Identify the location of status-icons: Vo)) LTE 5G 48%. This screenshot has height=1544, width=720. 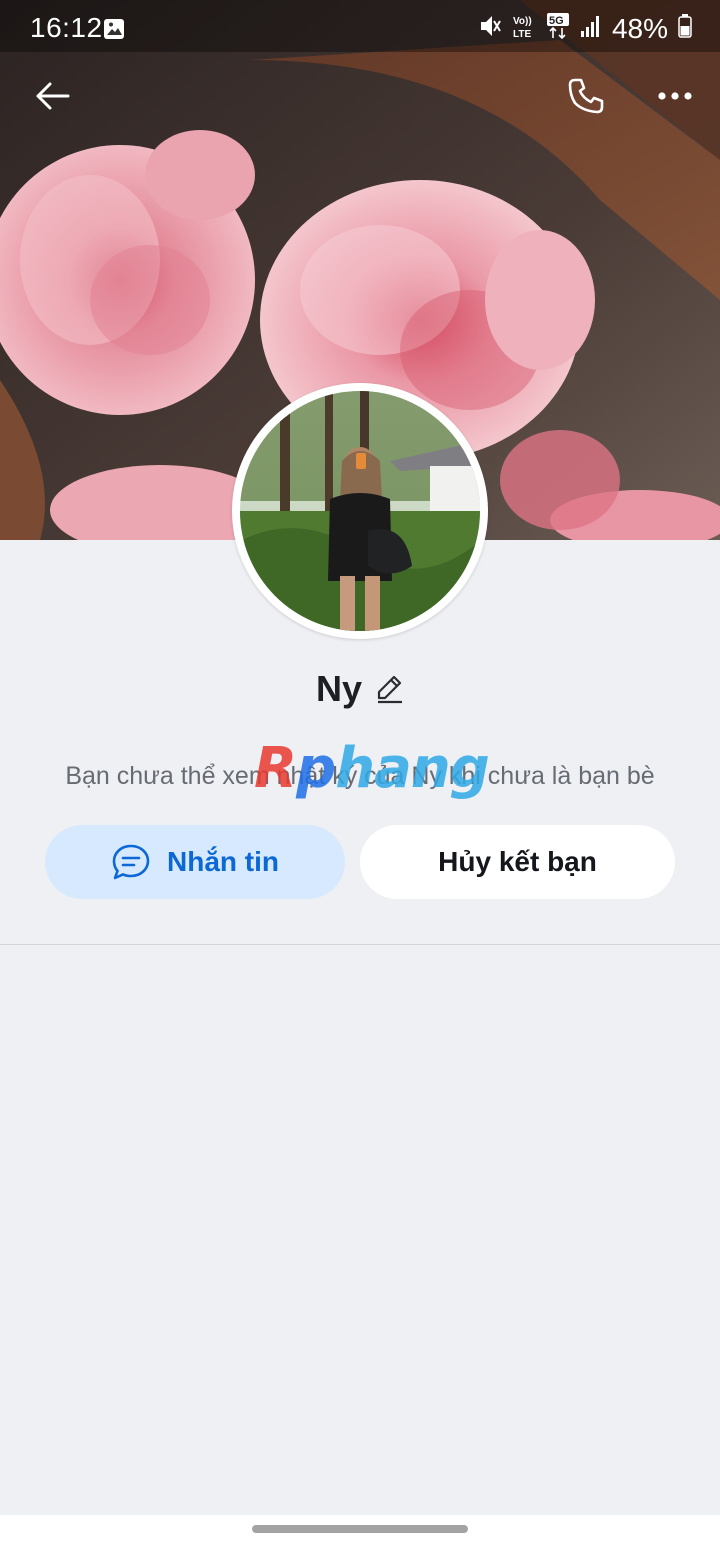
(585, 28).